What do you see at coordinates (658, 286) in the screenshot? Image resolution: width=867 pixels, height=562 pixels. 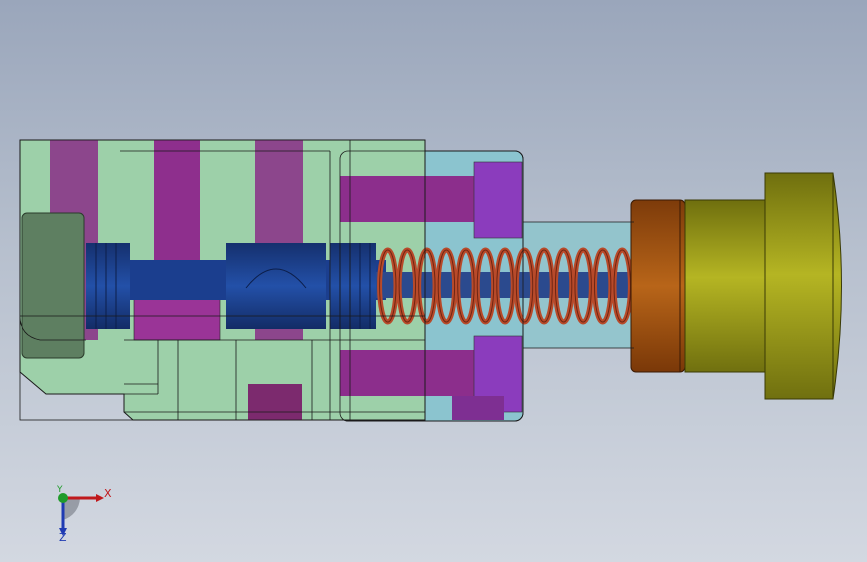 I see `spring-seat` at bounding box center [658, 286].